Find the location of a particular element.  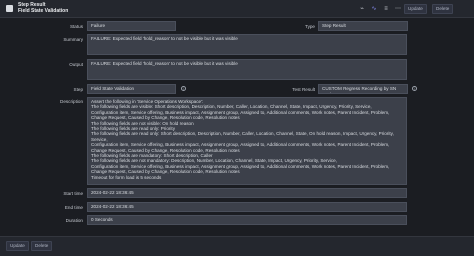

end-time-field: 2024-02-22 18:36:45 is located at coordinates (247, 207).